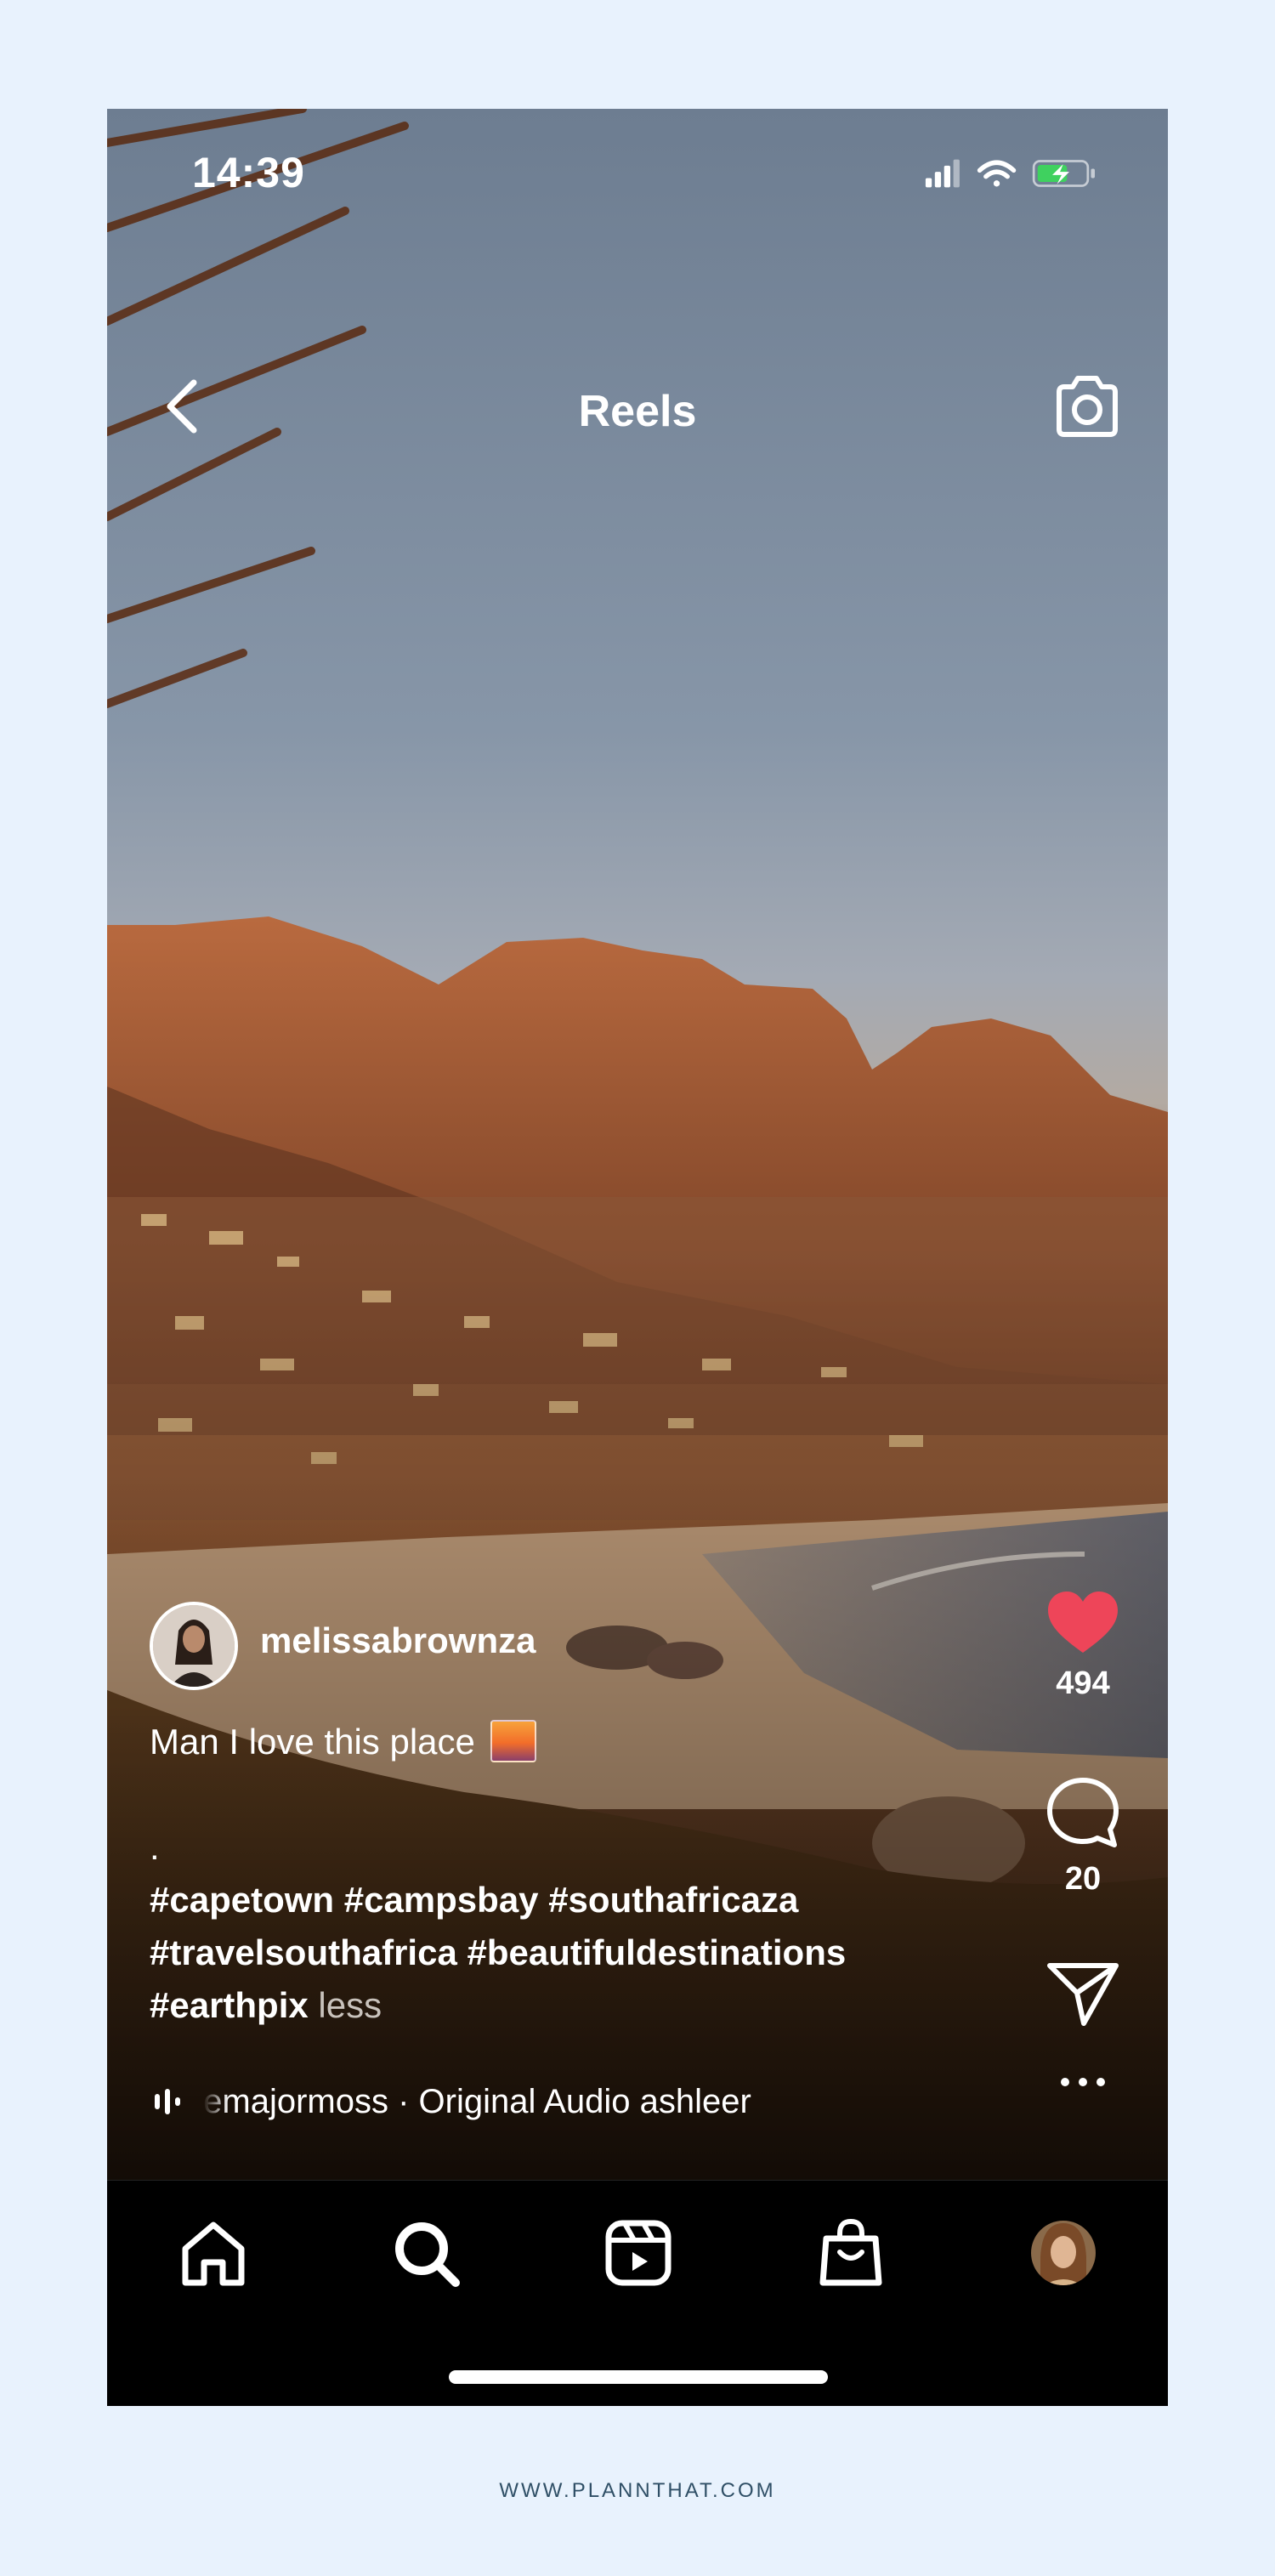  Describe the element at coordinates (1083, 1879) in the screenshot. I see `comment-count: 20` at that location.